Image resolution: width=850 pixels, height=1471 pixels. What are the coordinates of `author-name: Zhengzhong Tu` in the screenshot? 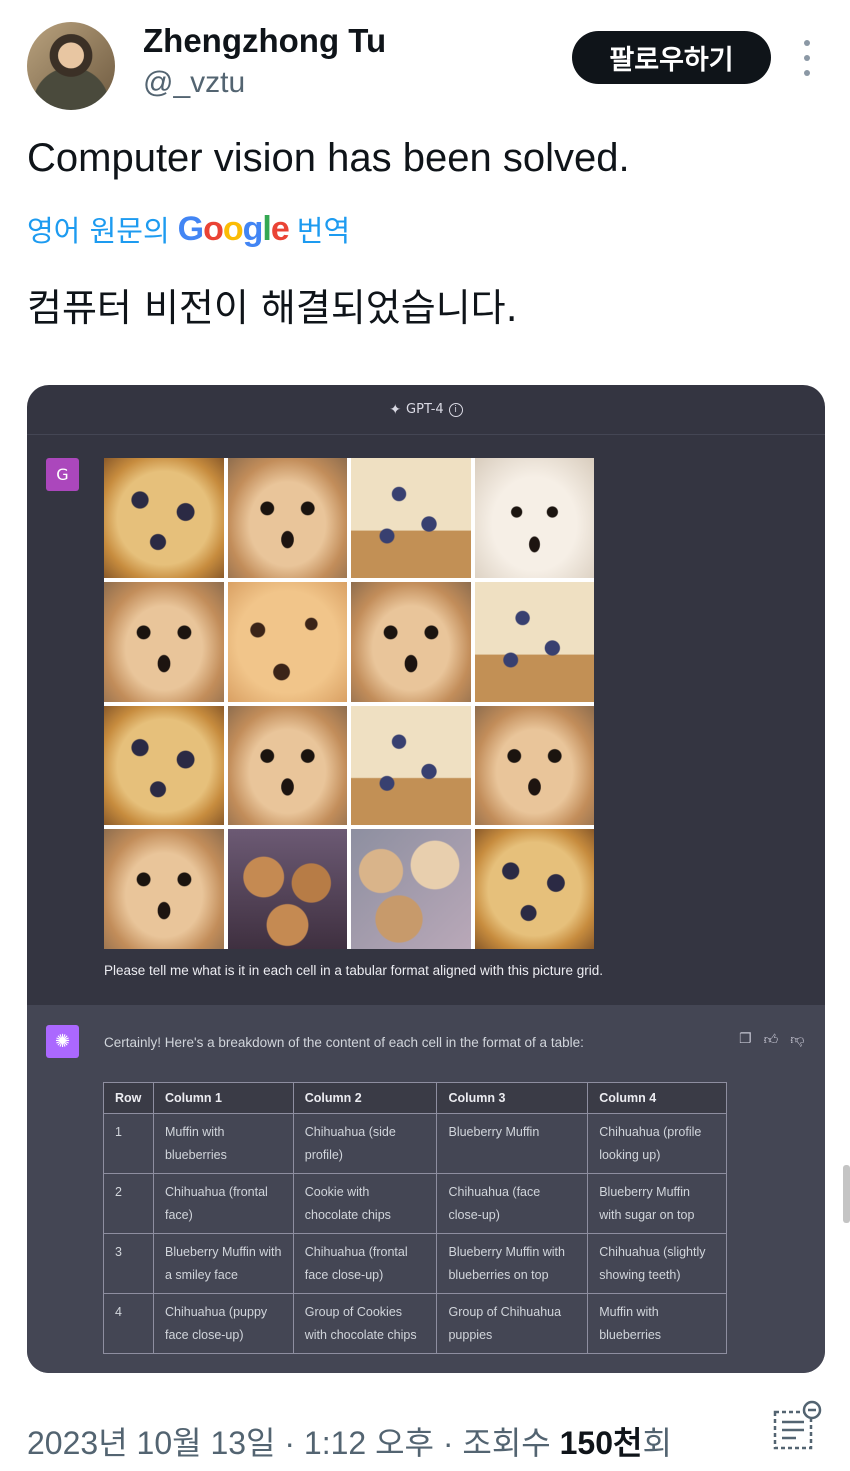 It's located at (264, 41).